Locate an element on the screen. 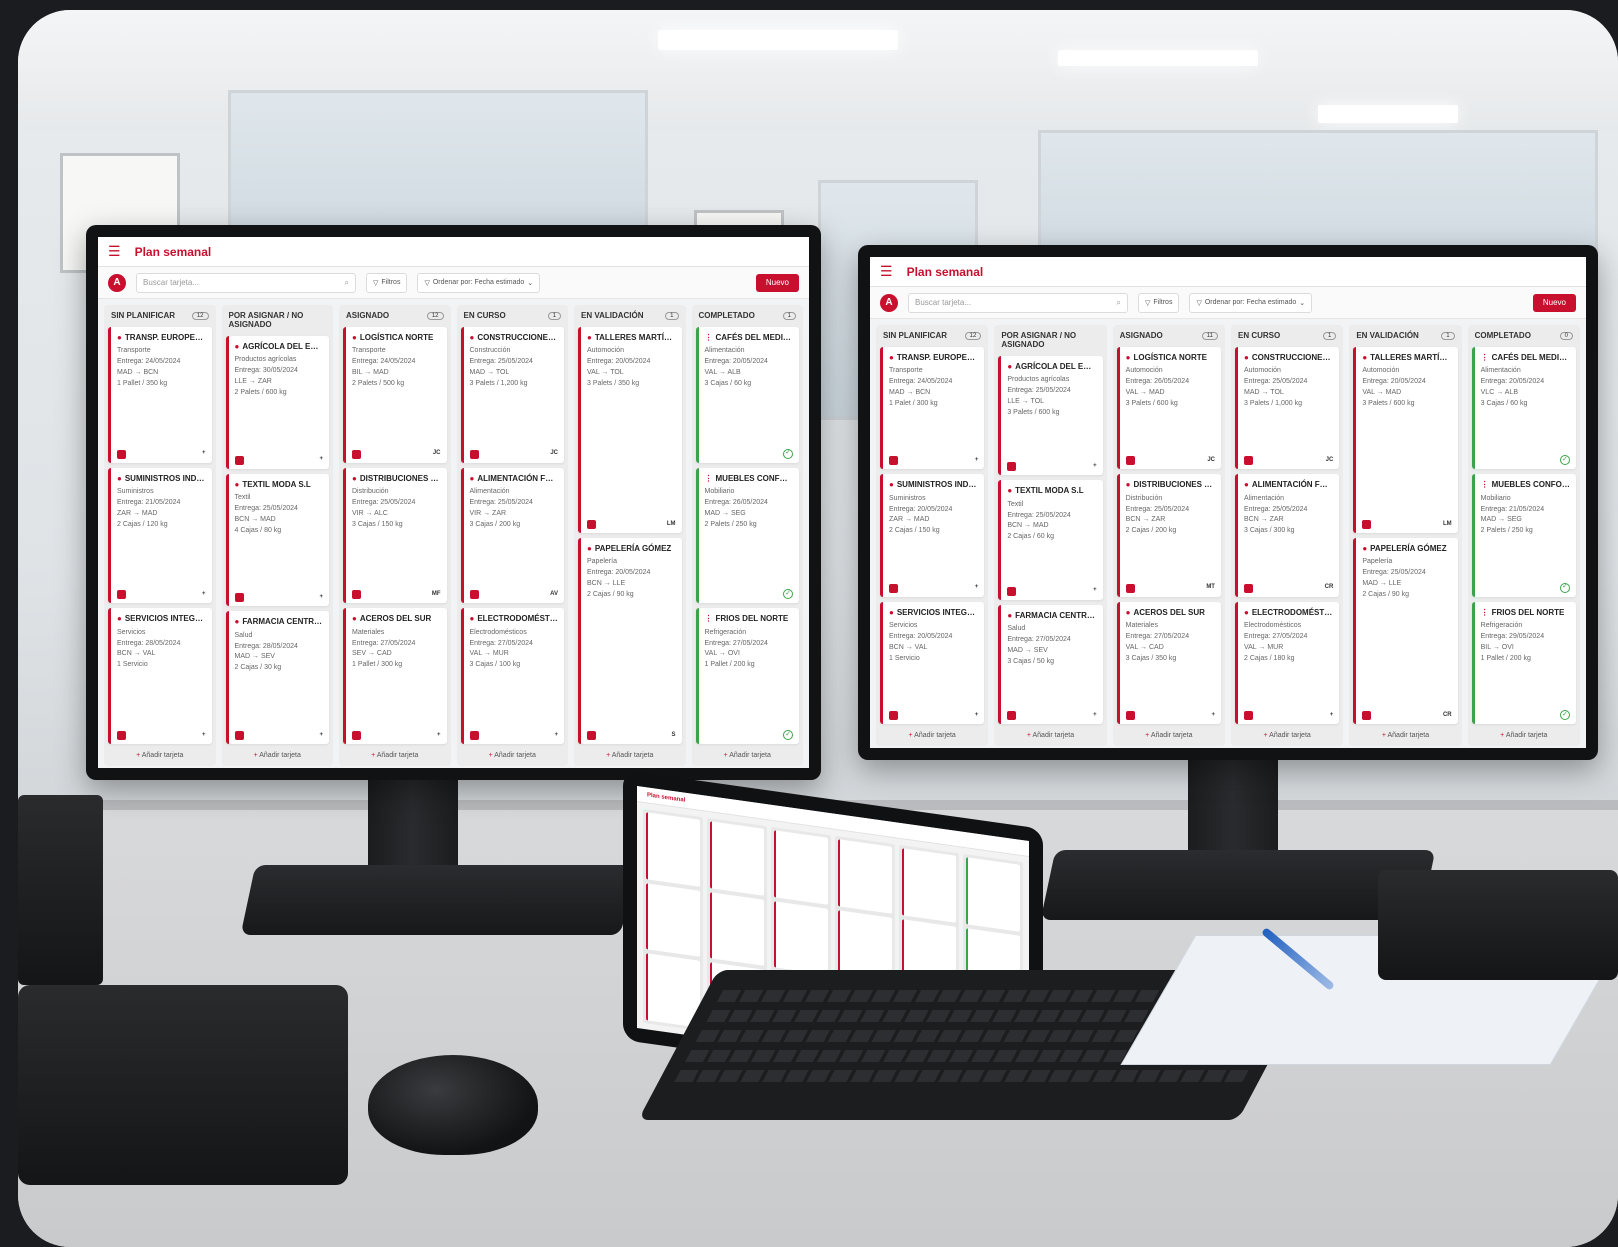 The height and width of the screenshot is (1247, 1618). card-route: MAD → SEV is located at coordinates (254, 657).